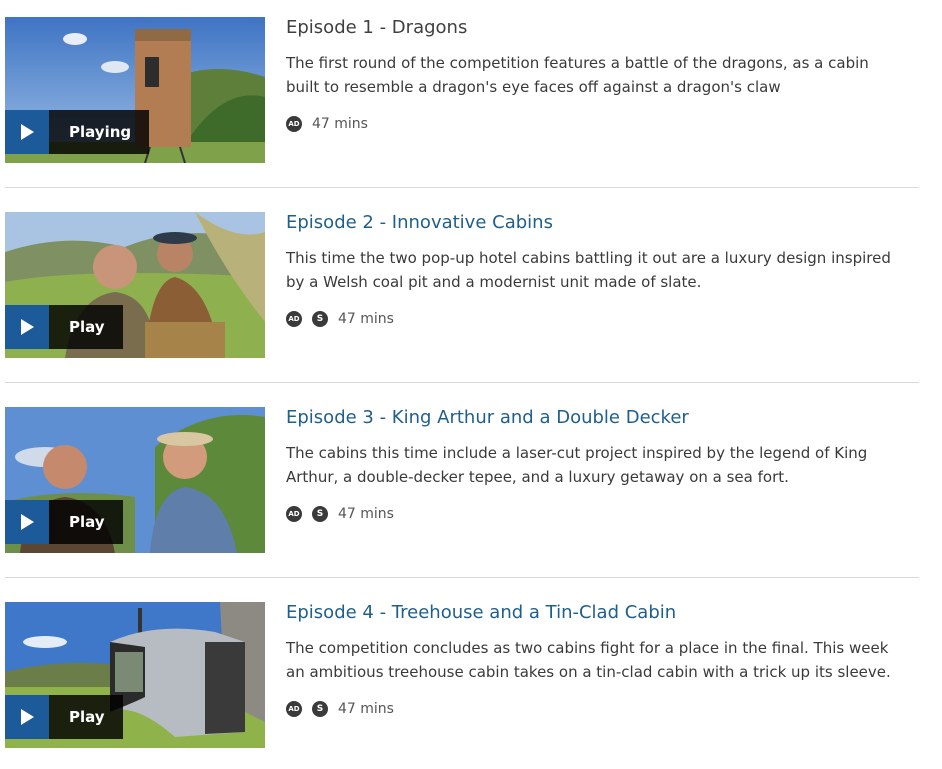 Image resolution: width=942 pixels, height=769 pixels. Describe the element at coordinates (377, 27) in the screenshot. I see `episode-title: Episode 1 - Dragons` at that location.